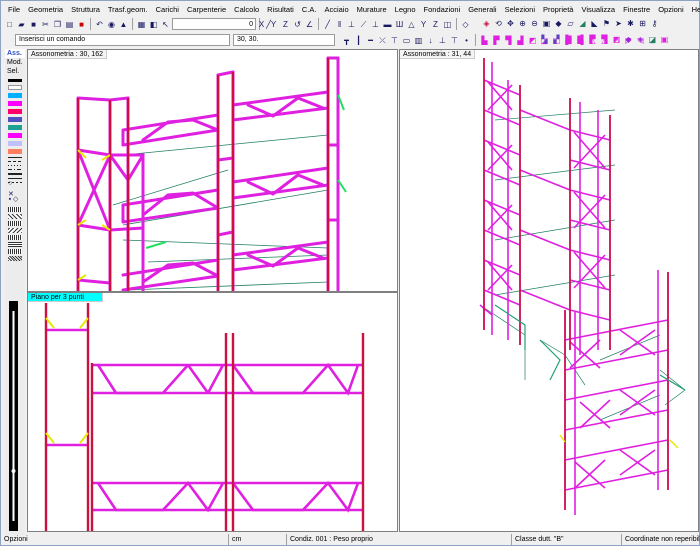 The height and width of the screenshot is (546, 700). I want to click on select-support-icon: ⊥, so click(442, 40).